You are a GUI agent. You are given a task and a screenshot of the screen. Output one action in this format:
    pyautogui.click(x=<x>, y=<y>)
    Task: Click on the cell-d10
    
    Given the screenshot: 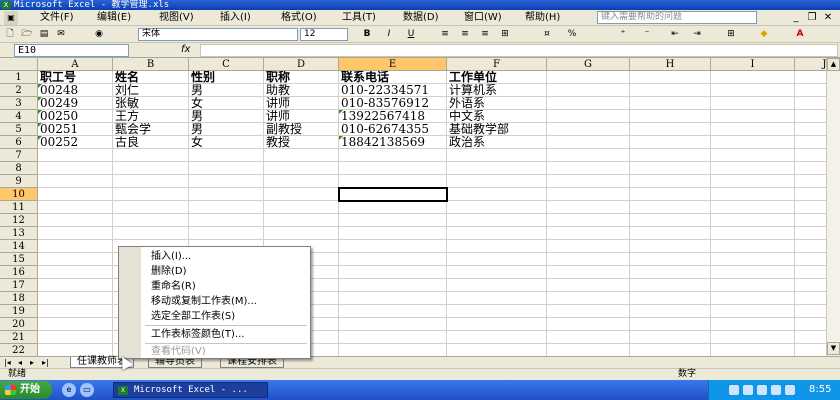 What is the action you would take?
    pyautogui.click(x=301, y=194)
    